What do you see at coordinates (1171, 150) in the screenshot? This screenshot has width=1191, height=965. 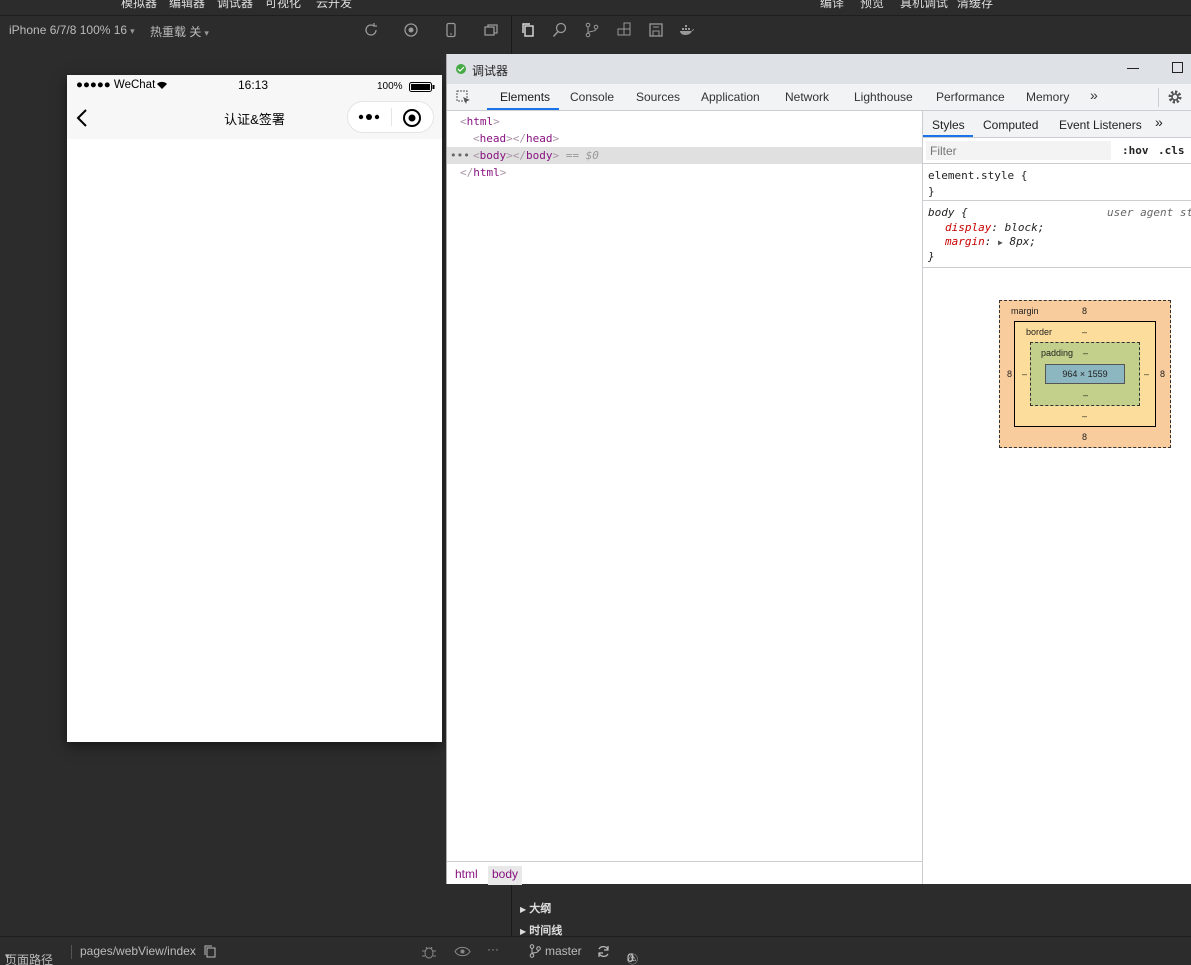 I see `cls-toggle: .cls` at bounding box center [1171, 150].